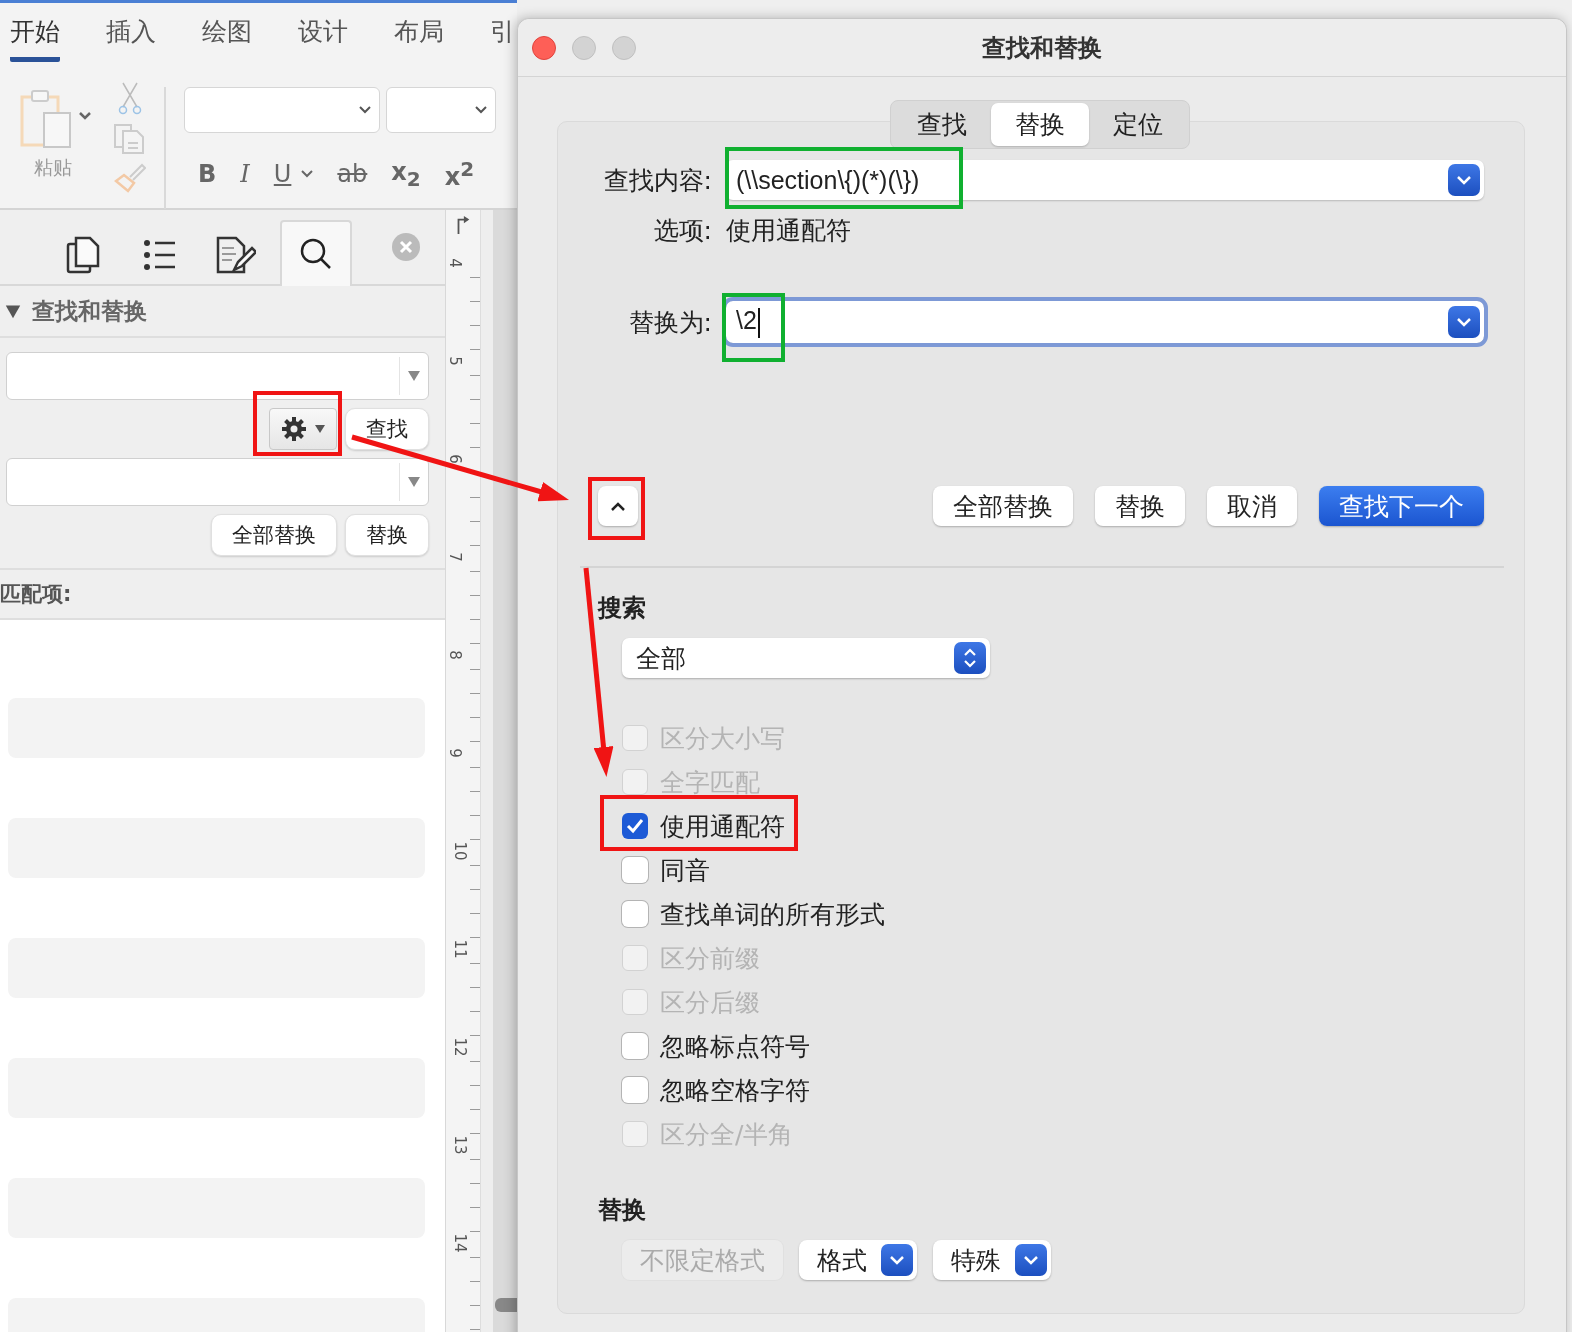 This screenshot has width=1572, height=1332. What do you see at coordinates (84, 255) in the screenshot?
I see `pages-icon` at bounding box center [84, 255].